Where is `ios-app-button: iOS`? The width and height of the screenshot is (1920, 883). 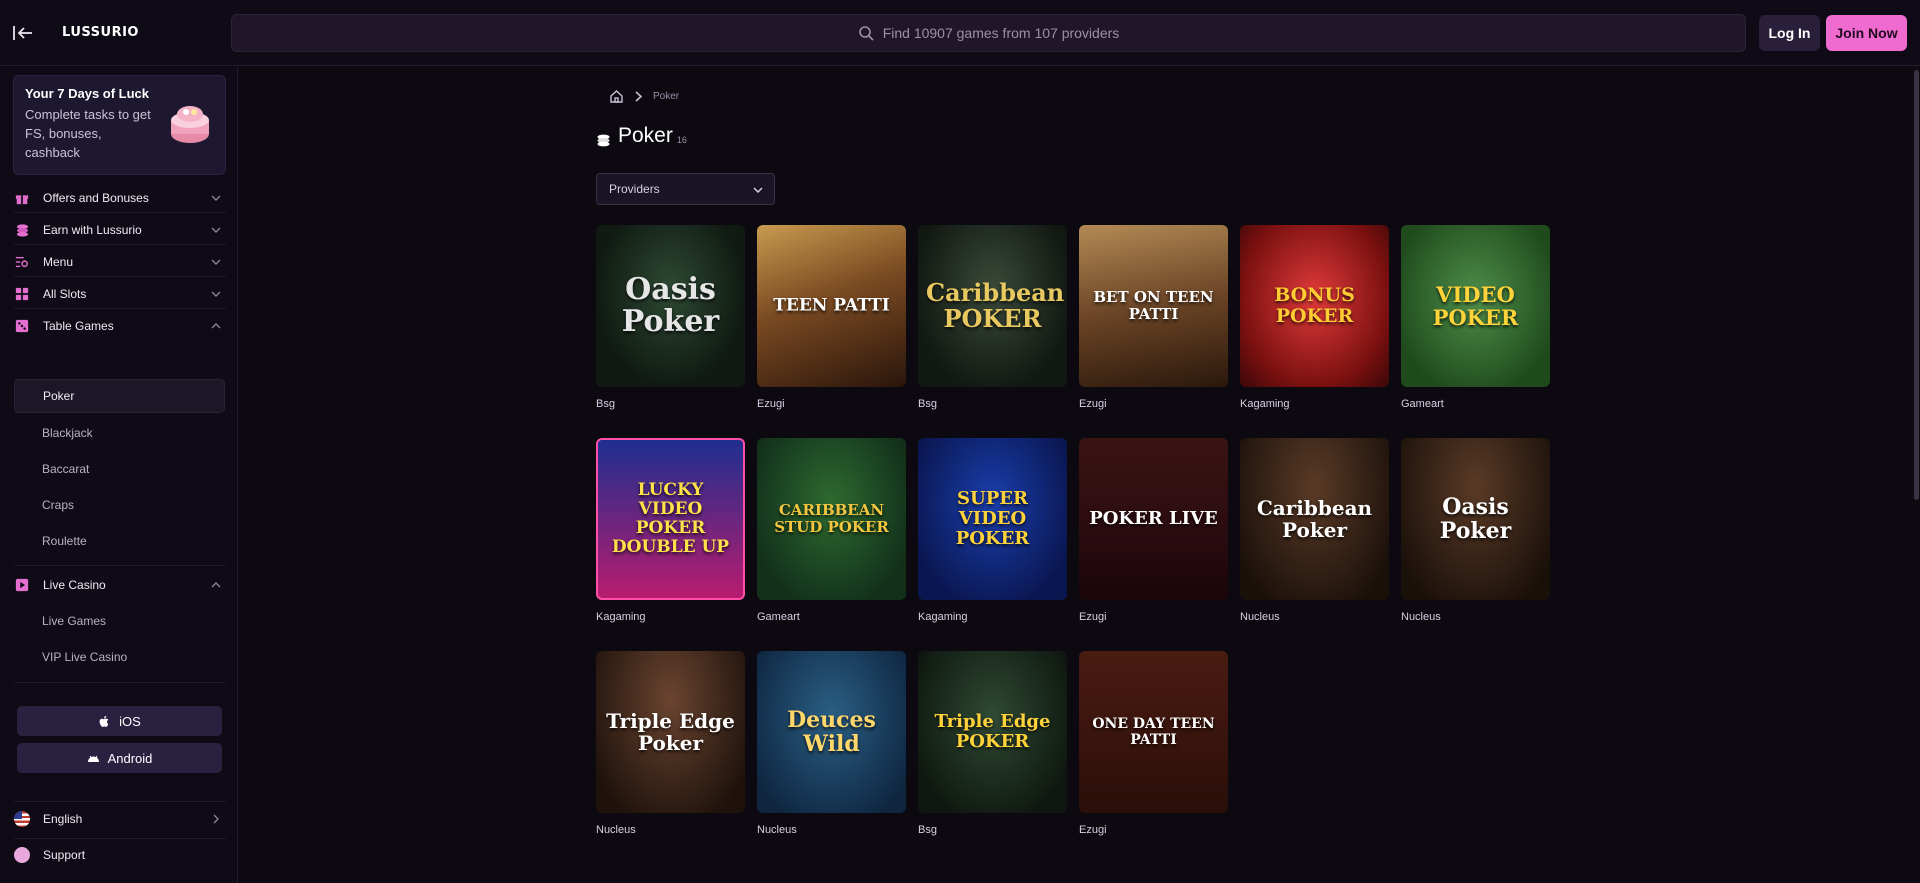
ios-app-button: iOS is located at coordinates (119, 721).